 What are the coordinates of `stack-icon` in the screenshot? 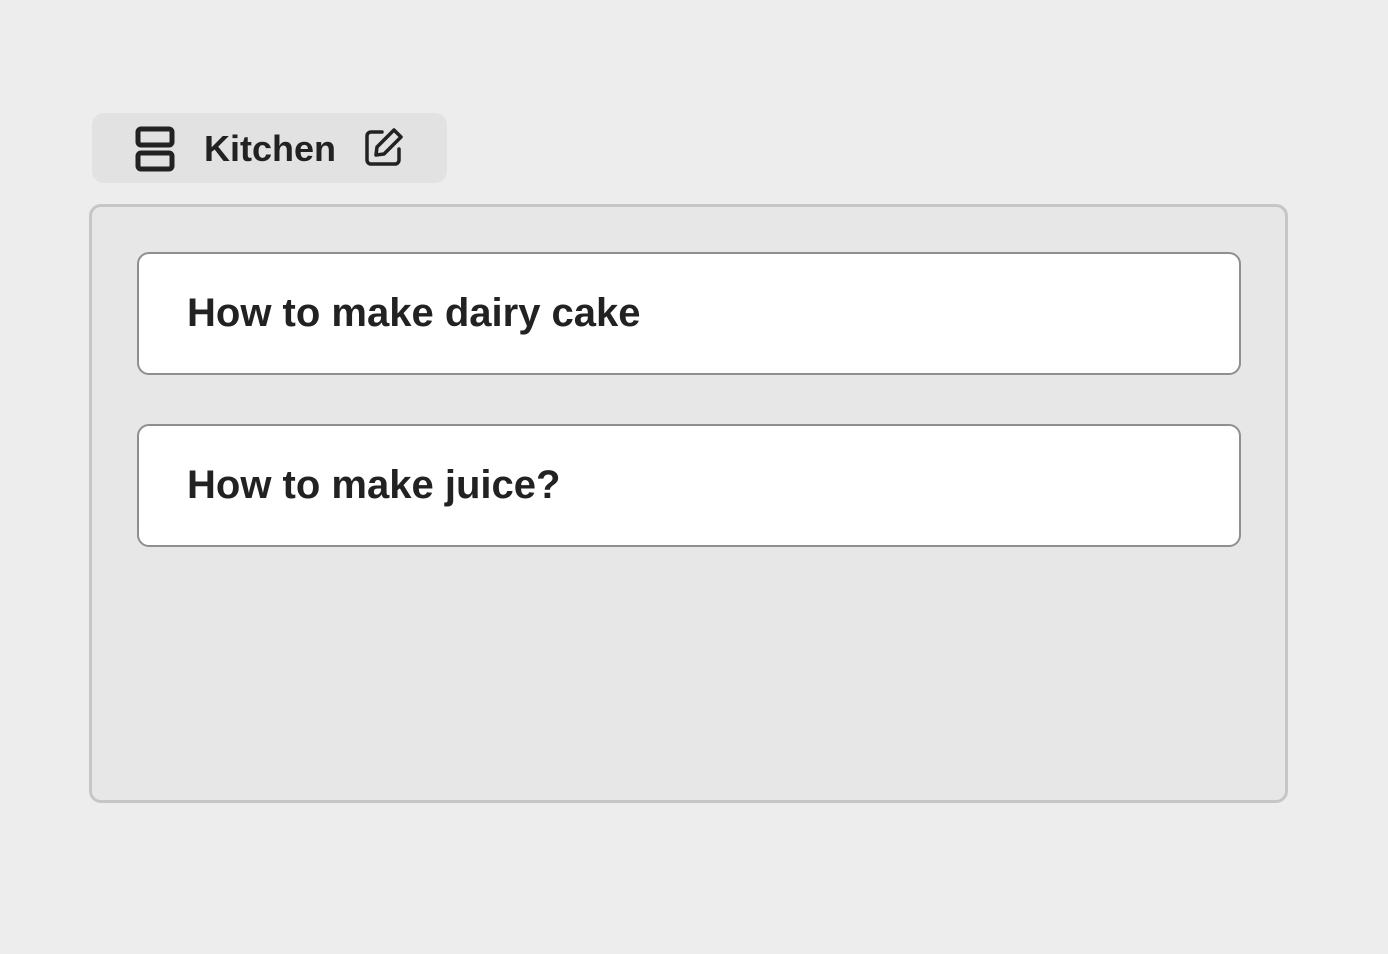 It's located at (155, 149).